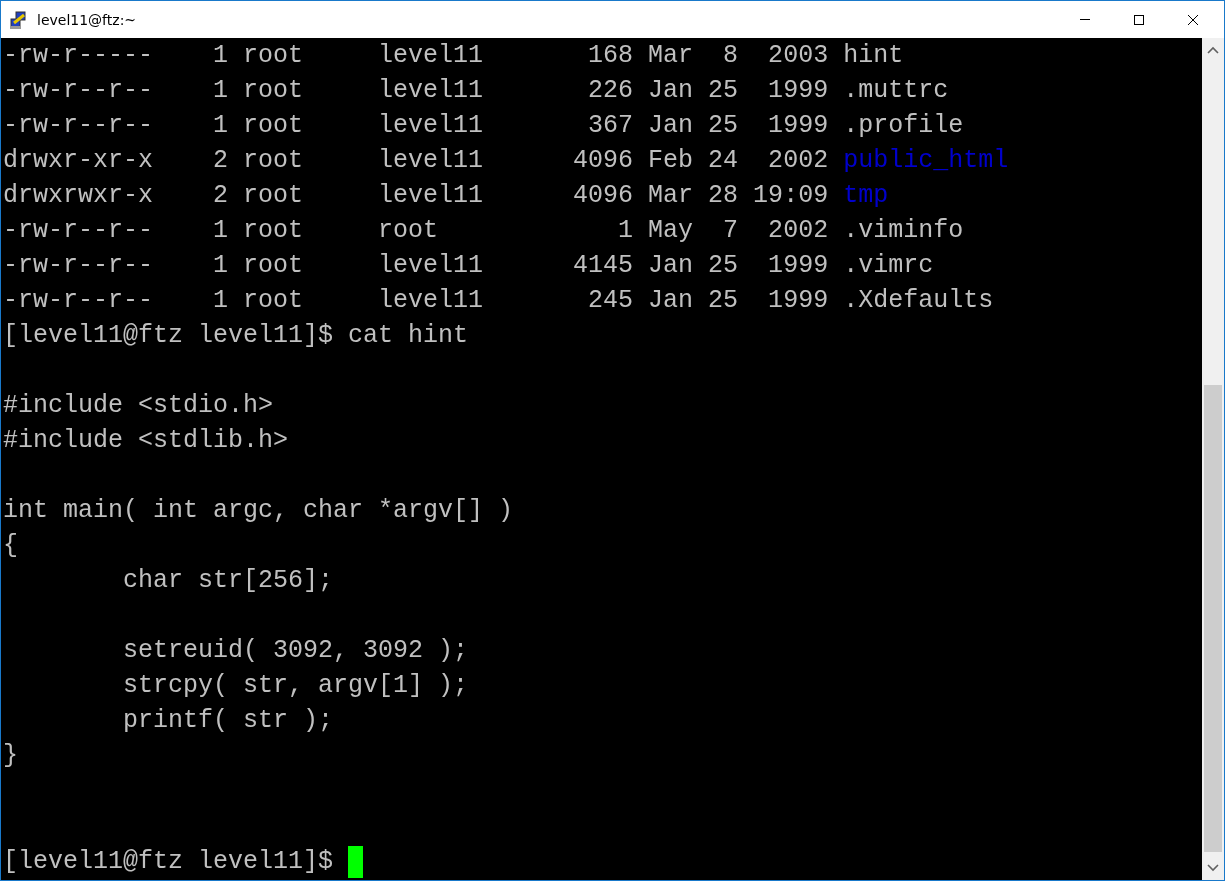 This screenshot has height=881, width=1225. I want to click on minimize-icon, so click(1085, 19).